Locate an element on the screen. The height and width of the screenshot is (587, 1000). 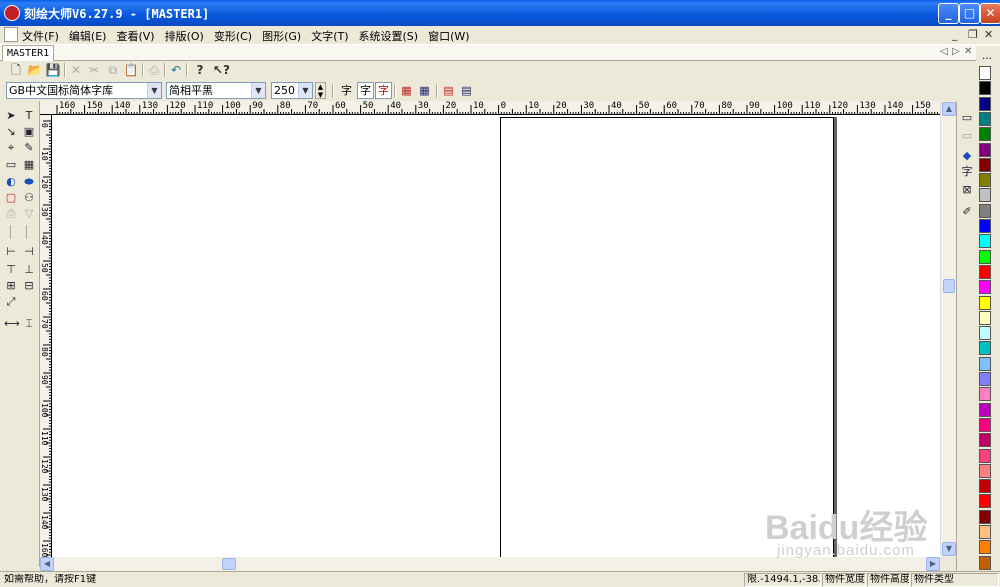
align-right-icon: ⊣ is located at coordinates (29, 252).